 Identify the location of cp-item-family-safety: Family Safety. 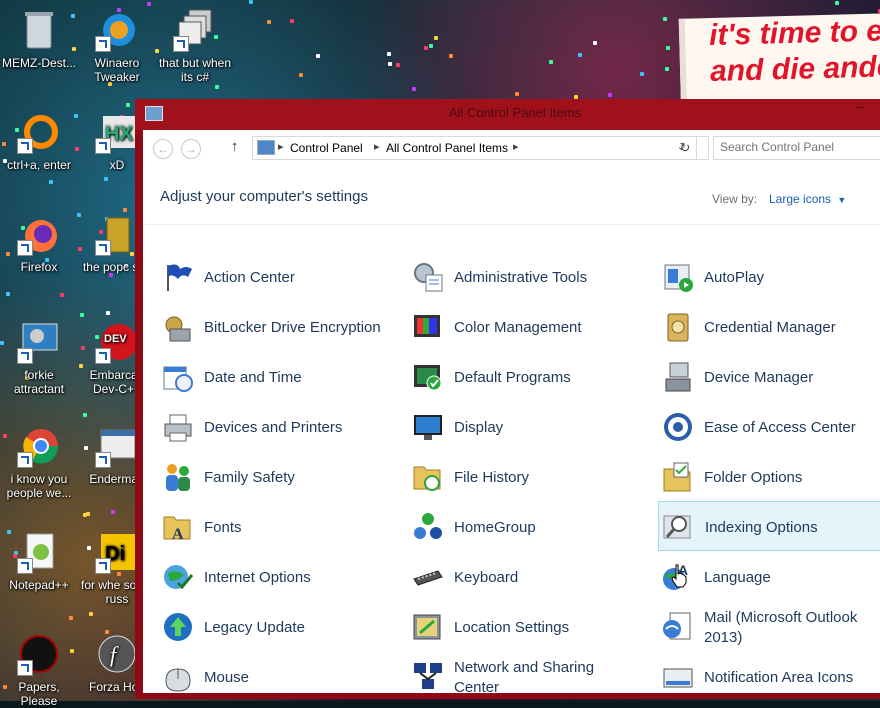
(270, 477).